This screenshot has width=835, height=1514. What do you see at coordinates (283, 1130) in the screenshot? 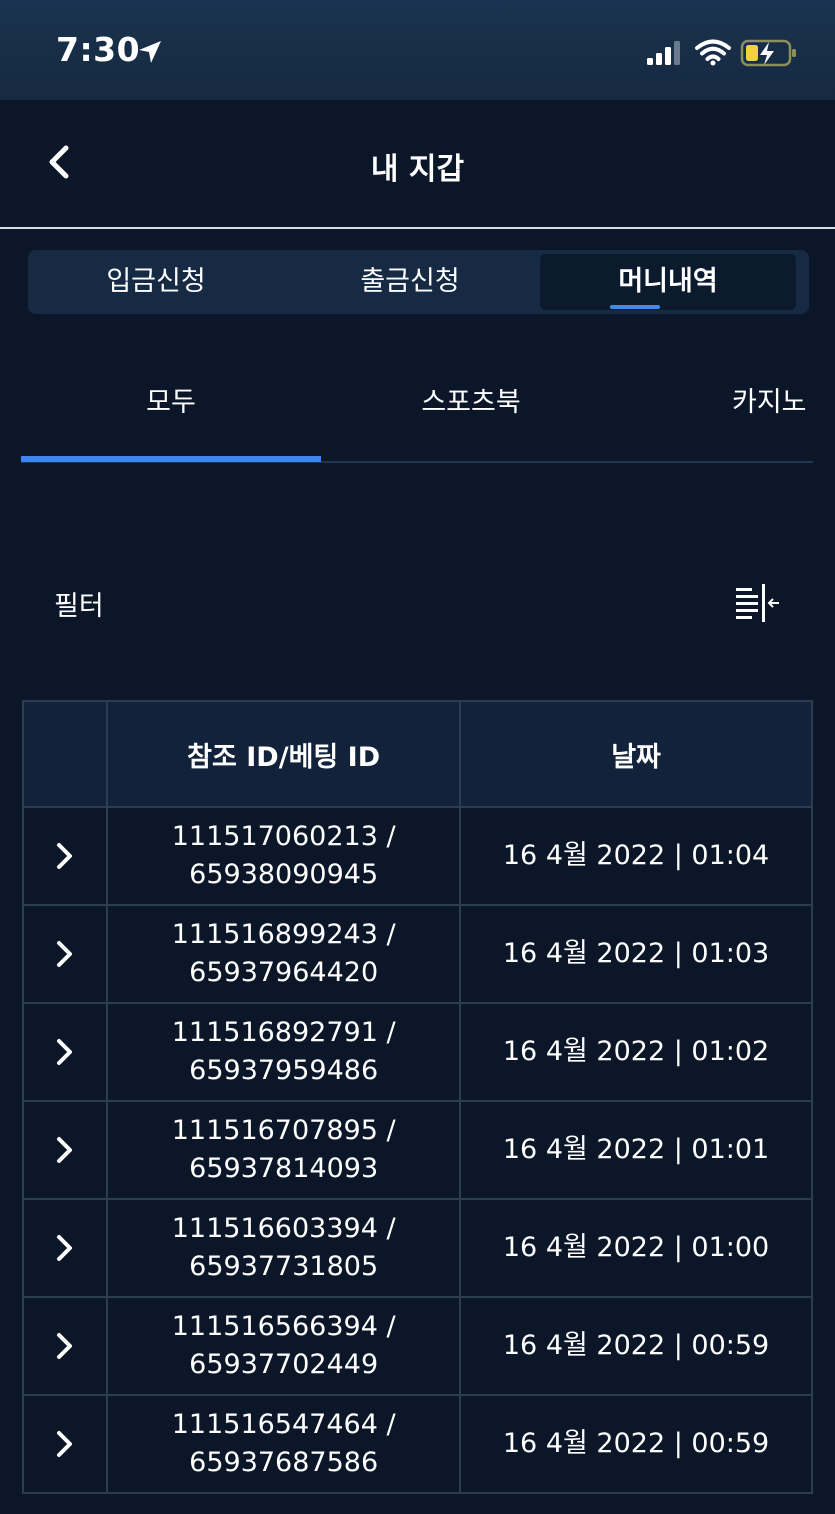
I see `reference-id: 111516707895 /` at bounding box center [283, 1130].